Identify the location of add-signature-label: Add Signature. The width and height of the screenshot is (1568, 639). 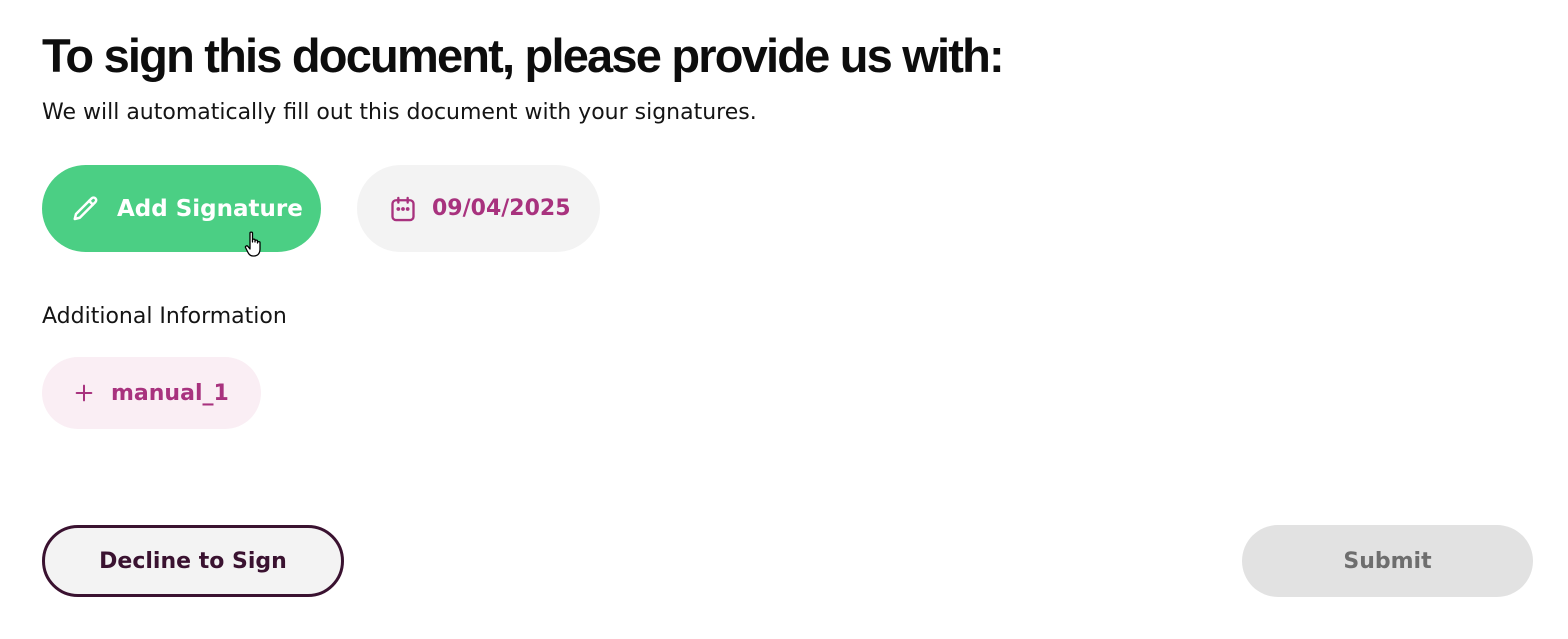
(210, 208).